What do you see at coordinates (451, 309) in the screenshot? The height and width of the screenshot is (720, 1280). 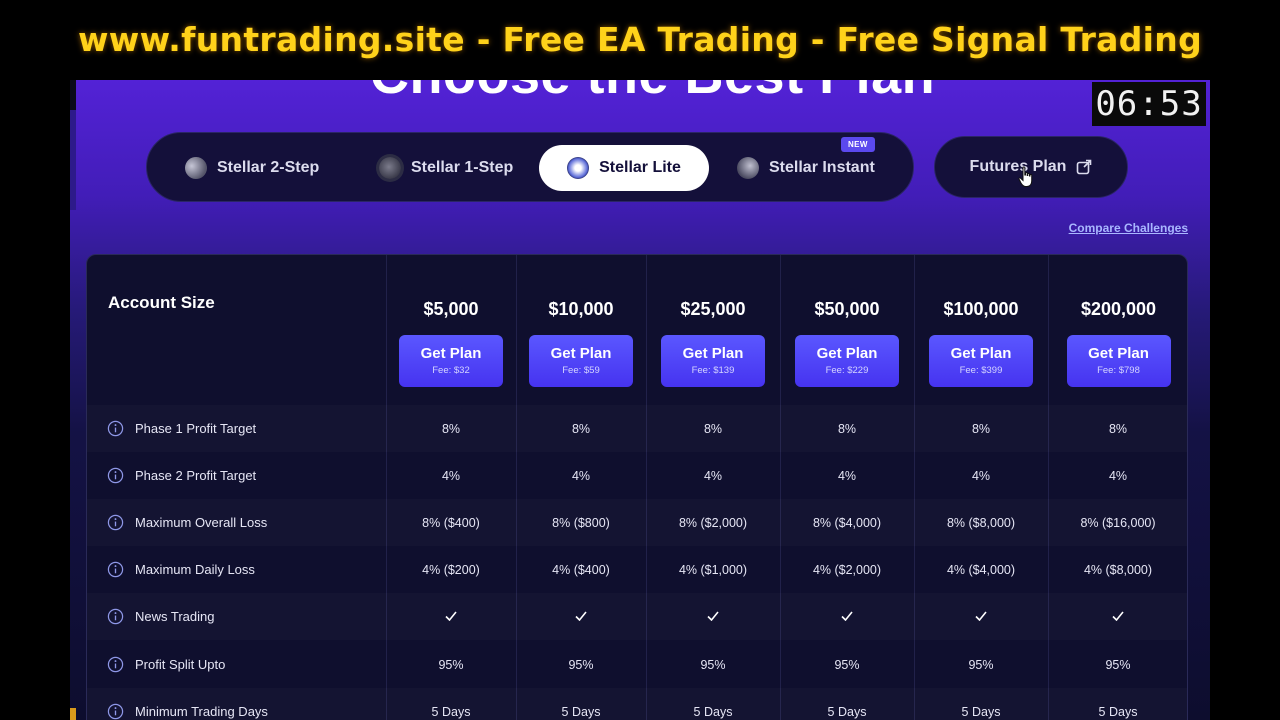 I see `plan-price: $5,000` at bounding box center [451, 309].